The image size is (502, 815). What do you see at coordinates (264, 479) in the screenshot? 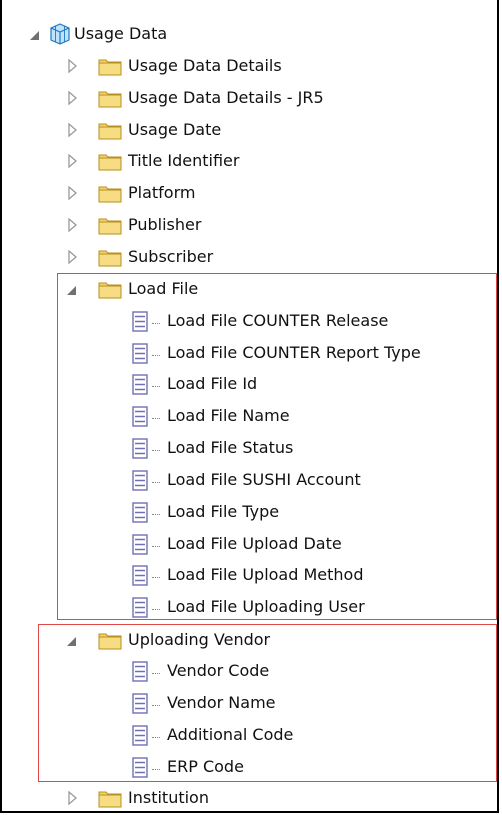
I see `tree-node-label: Load File SUSHI Account` at bounding box center [264, 479].